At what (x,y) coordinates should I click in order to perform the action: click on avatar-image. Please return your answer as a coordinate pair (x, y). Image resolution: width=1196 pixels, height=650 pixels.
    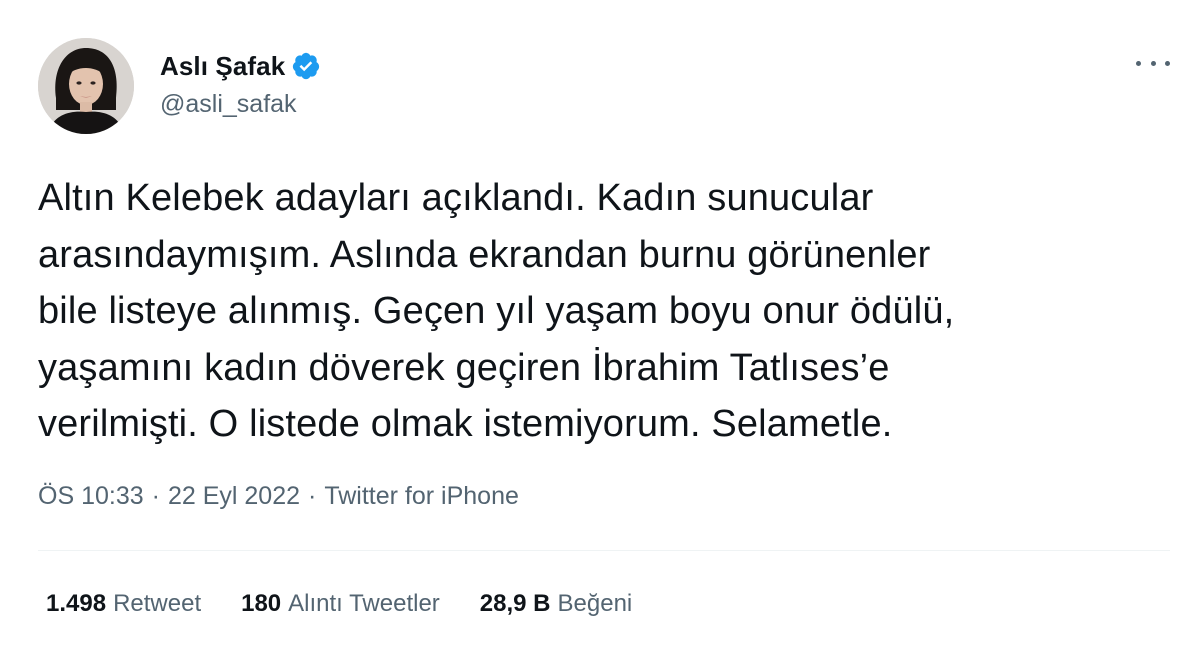
    Looking at the image, I should click on (86, 86).